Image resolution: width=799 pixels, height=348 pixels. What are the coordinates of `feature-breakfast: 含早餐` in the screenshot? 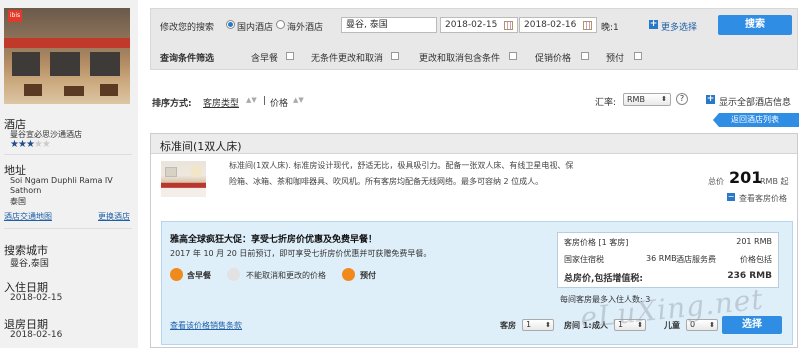 It's located at (199, 275).